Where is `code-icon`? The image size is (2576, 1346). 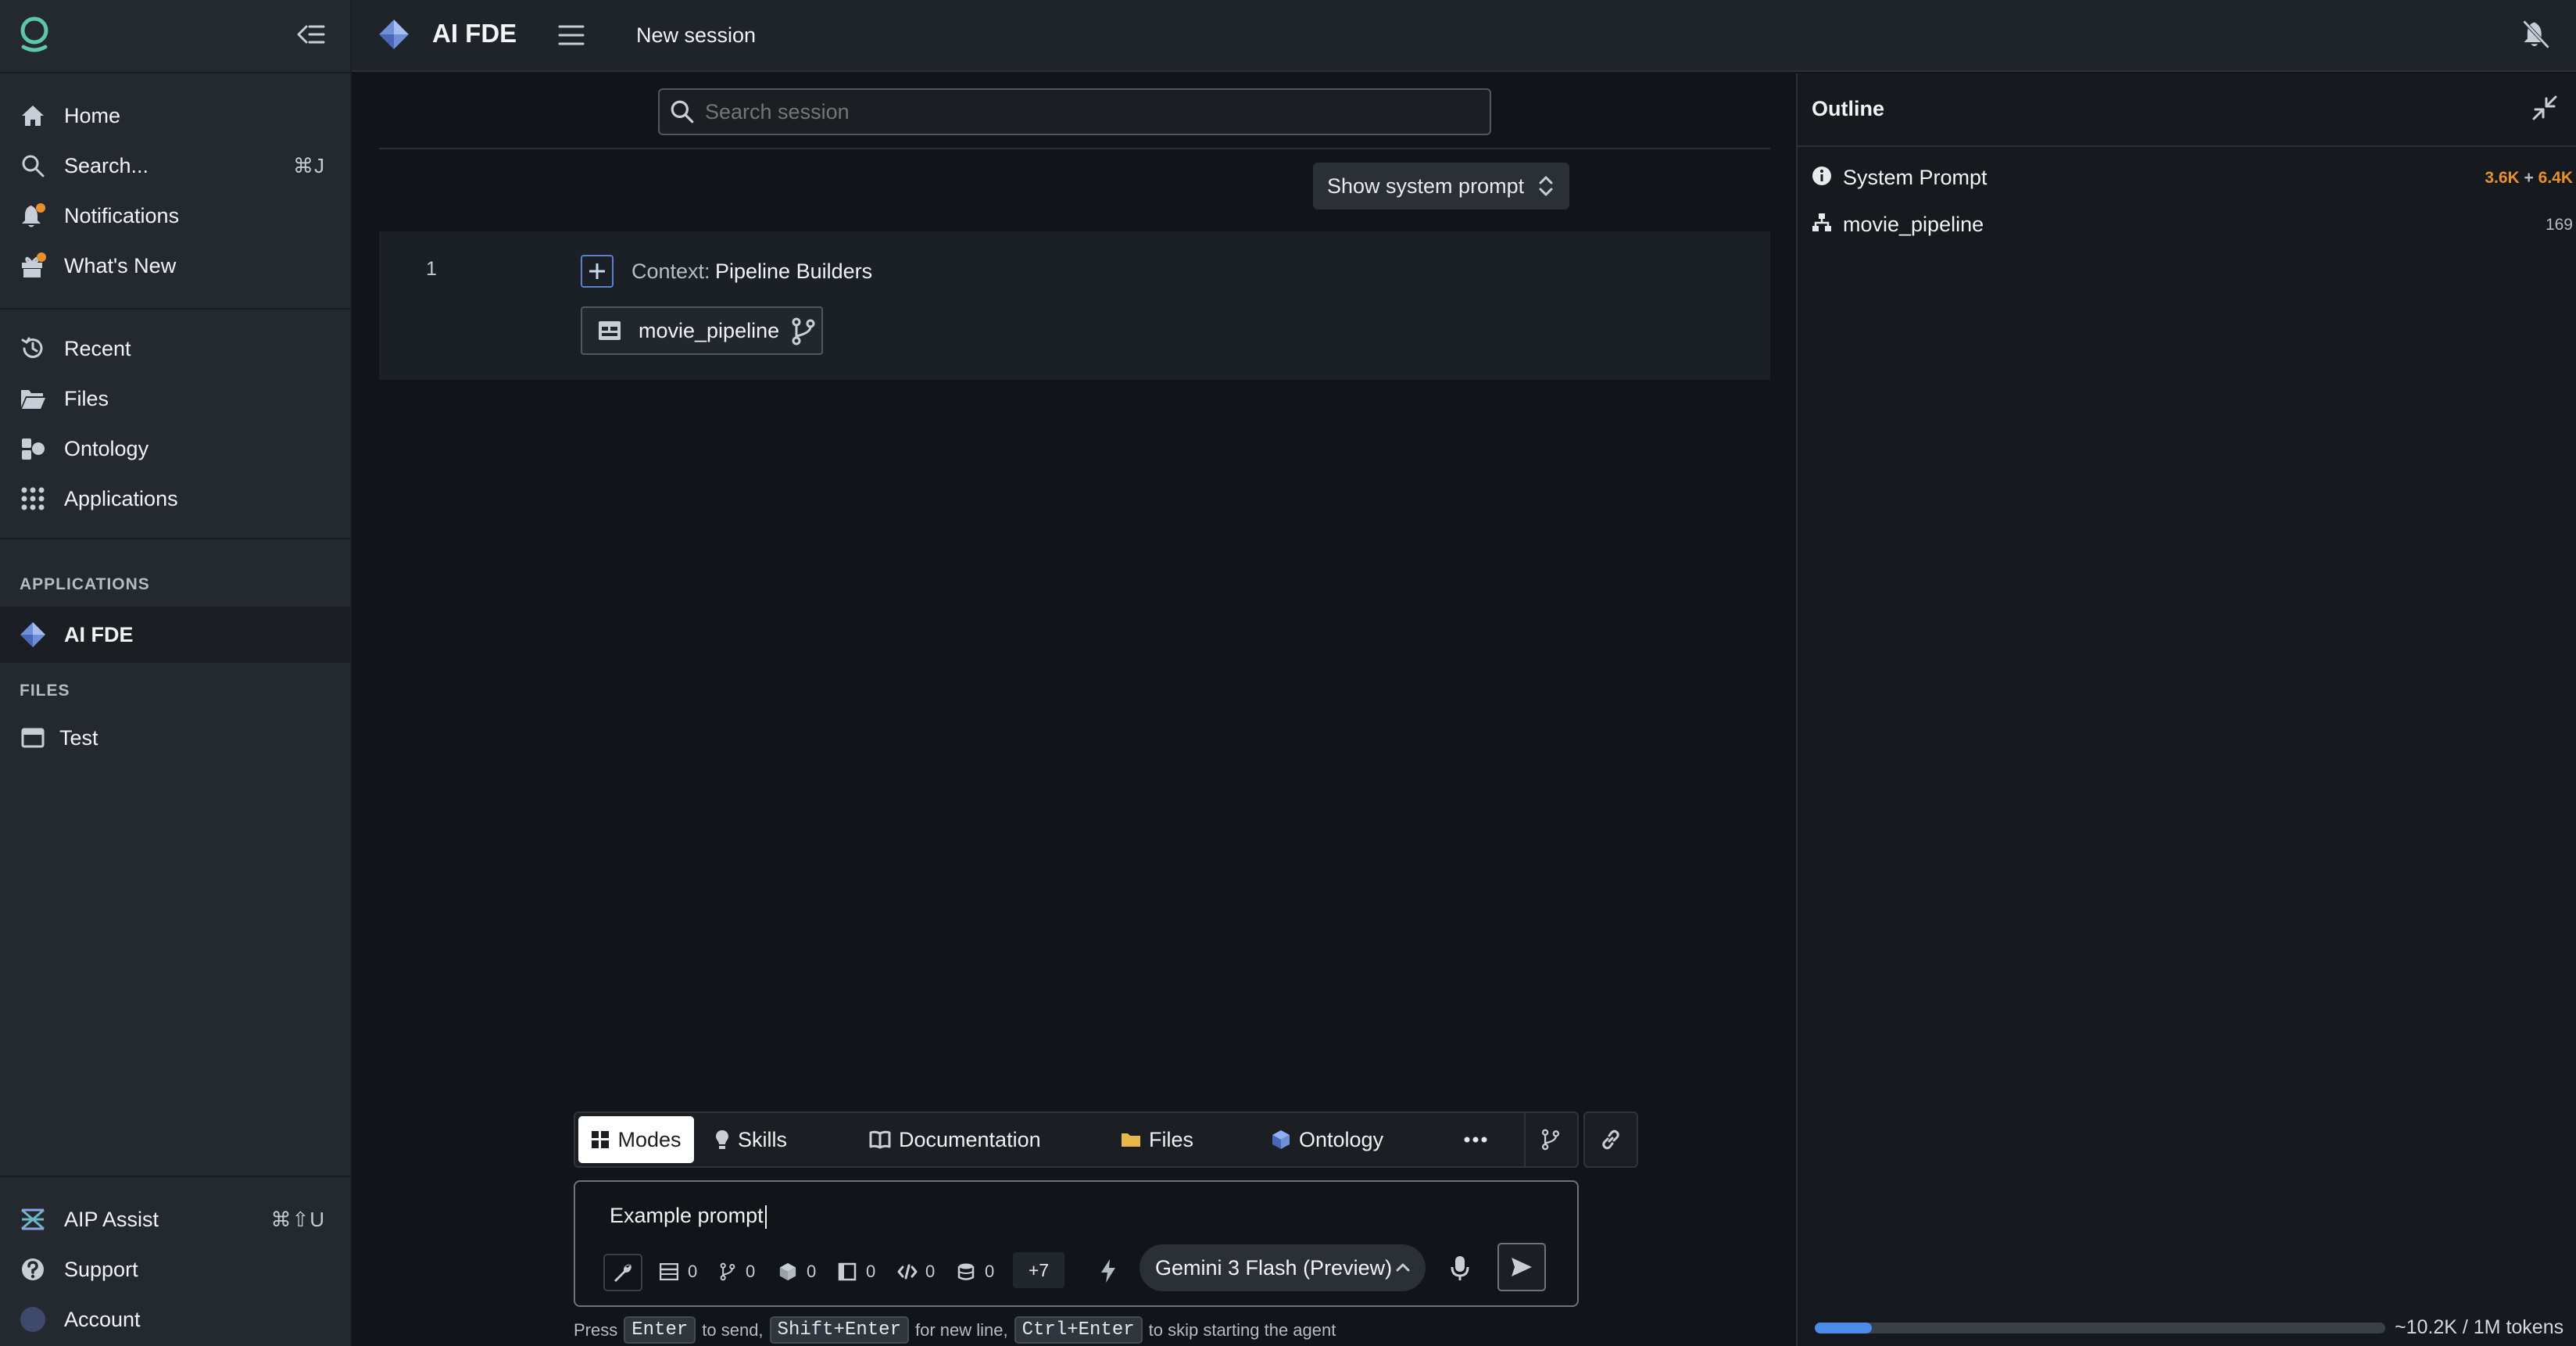 code-icon is located at coordinates (907, 1272).